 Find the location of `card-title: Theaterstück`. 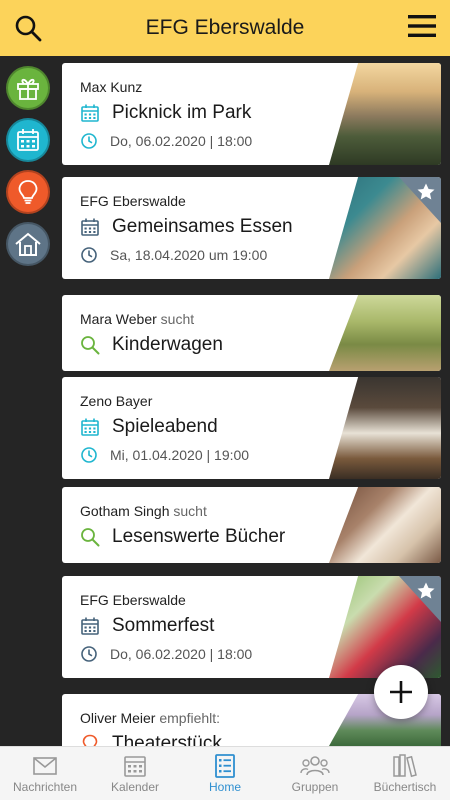

card-title: Theaterstück is located at coordinates (151, 739).